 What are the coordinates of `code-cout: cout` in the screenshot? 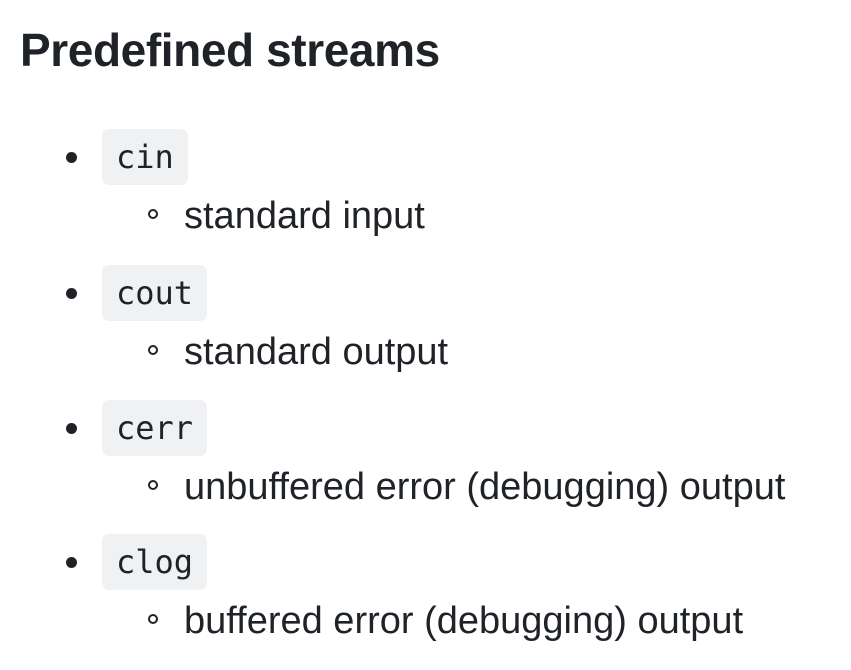 It's located at (155, 293).